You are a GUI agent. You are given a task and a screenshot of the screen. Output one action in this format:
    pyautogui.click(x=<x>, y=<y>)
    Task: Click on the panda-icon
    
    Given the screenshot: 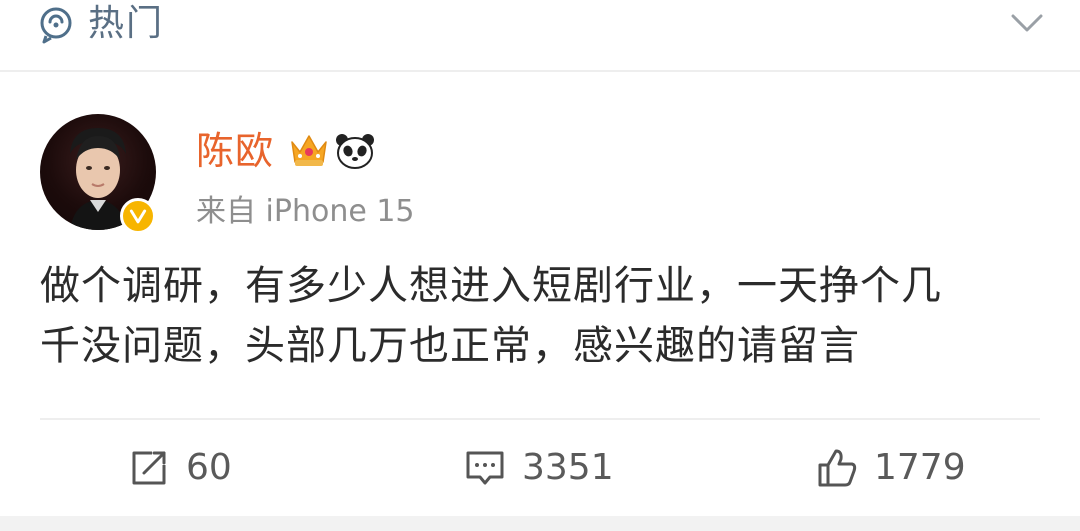 What is the action you would take?
    pyautogui.click(x=355, y=151)
    